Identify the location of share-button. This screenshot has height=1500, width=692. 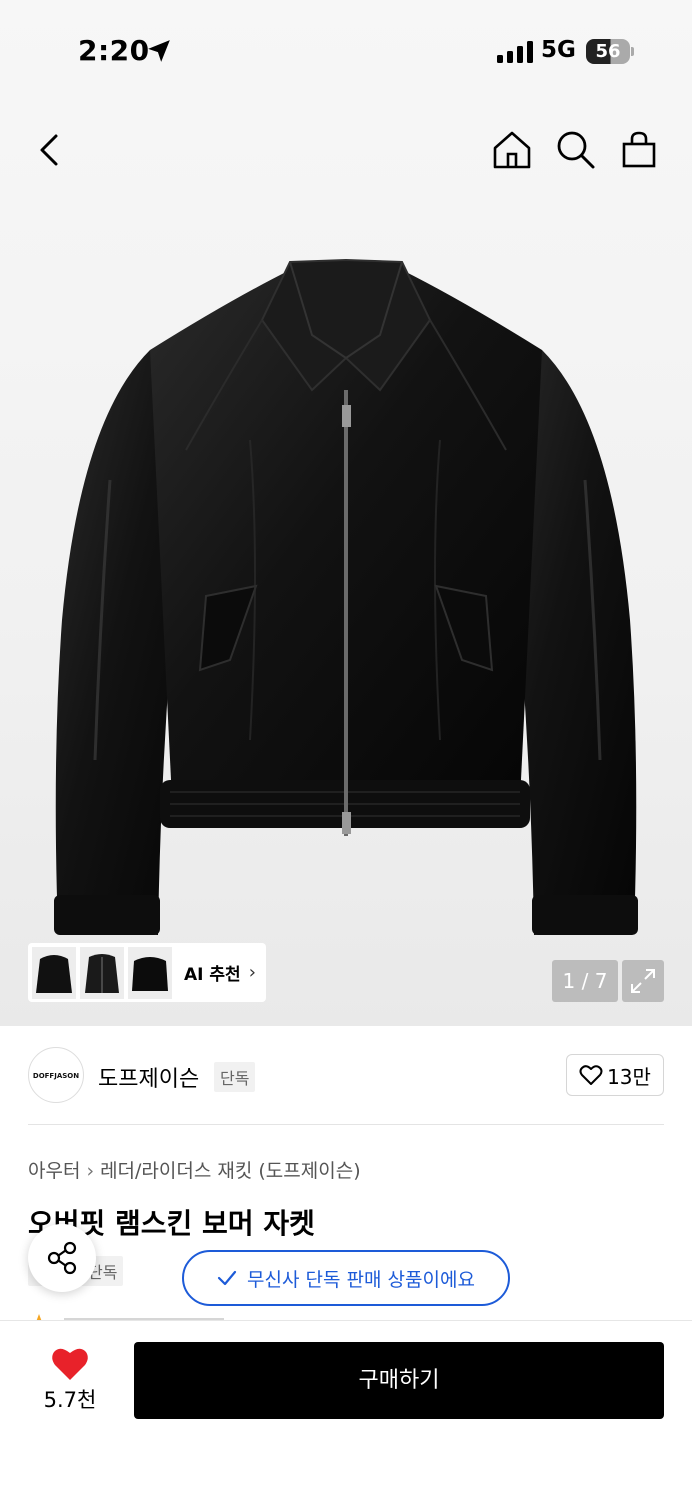
(62, 1258).